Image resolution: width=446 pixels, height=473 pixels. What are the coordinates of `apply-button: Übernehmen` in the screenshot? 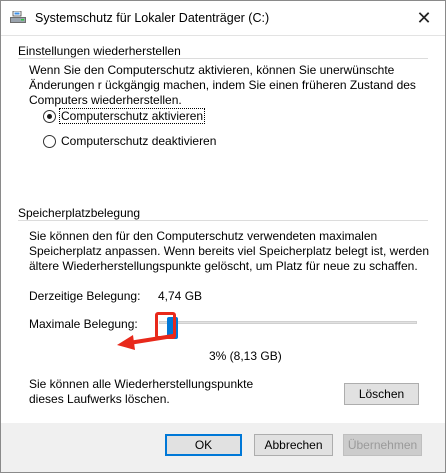 It's located at (382, 445).